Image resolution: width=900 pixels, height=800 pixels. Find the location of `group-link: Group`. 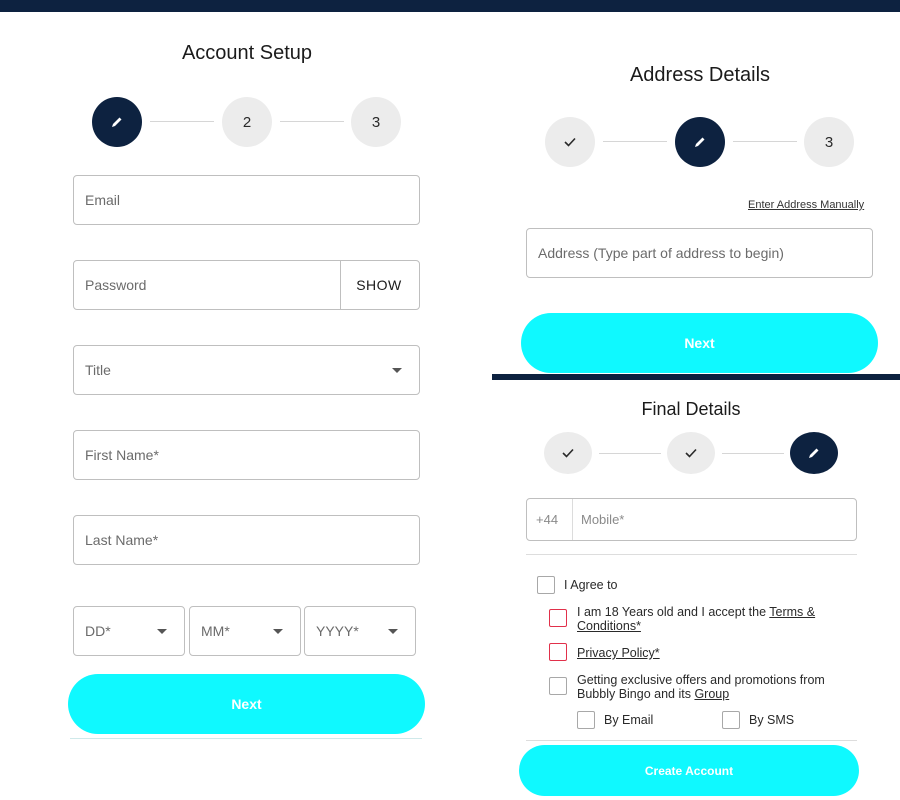

group-link: Group is located at coordinates (711, 694).